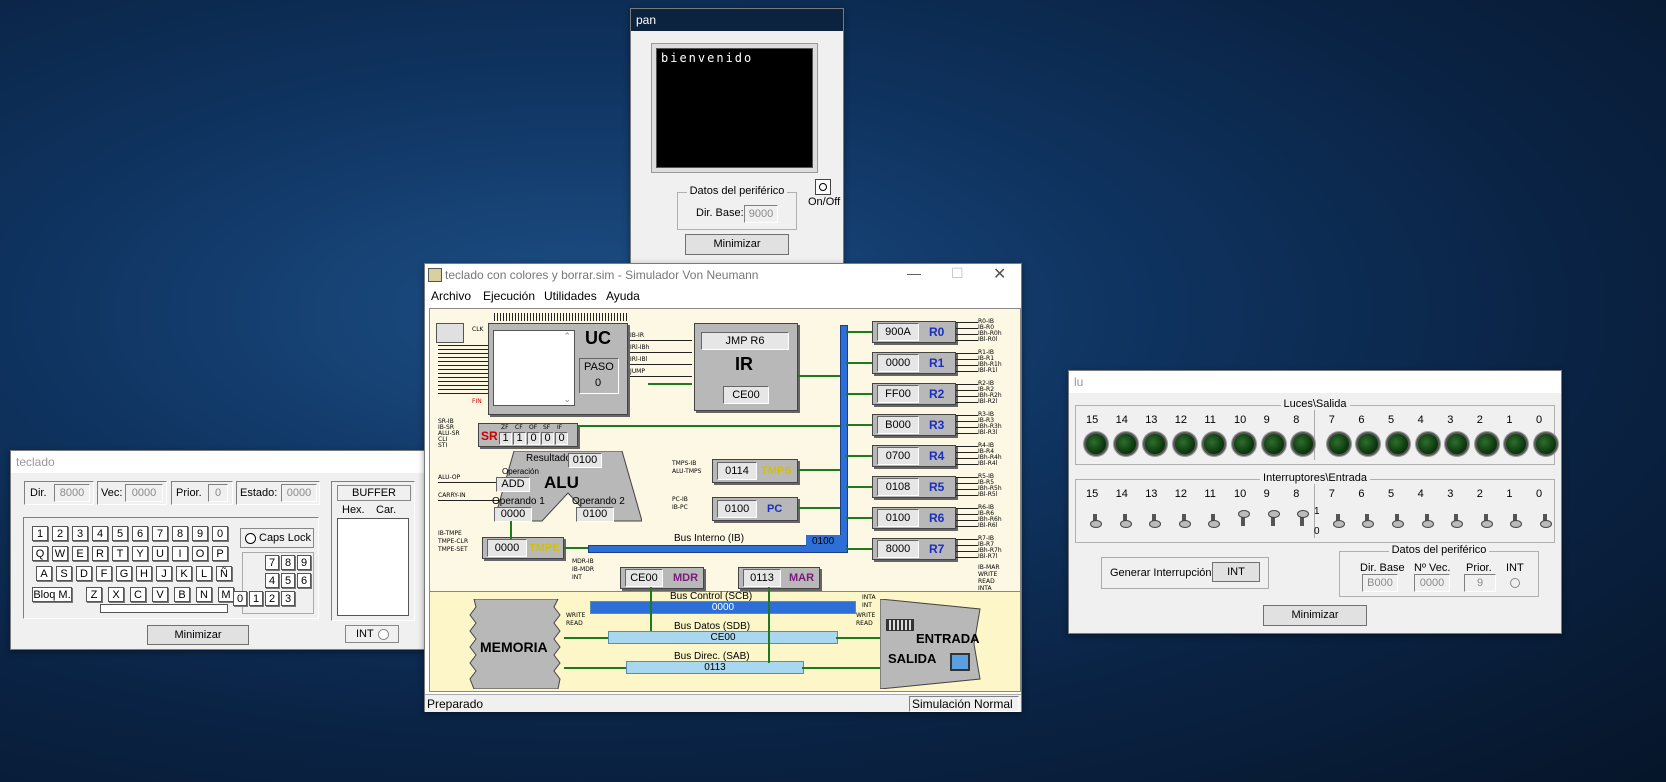 The height and width of the screenshot is (782, 1666). I want to click on numpad-key-4: 4, so click(272, 580).